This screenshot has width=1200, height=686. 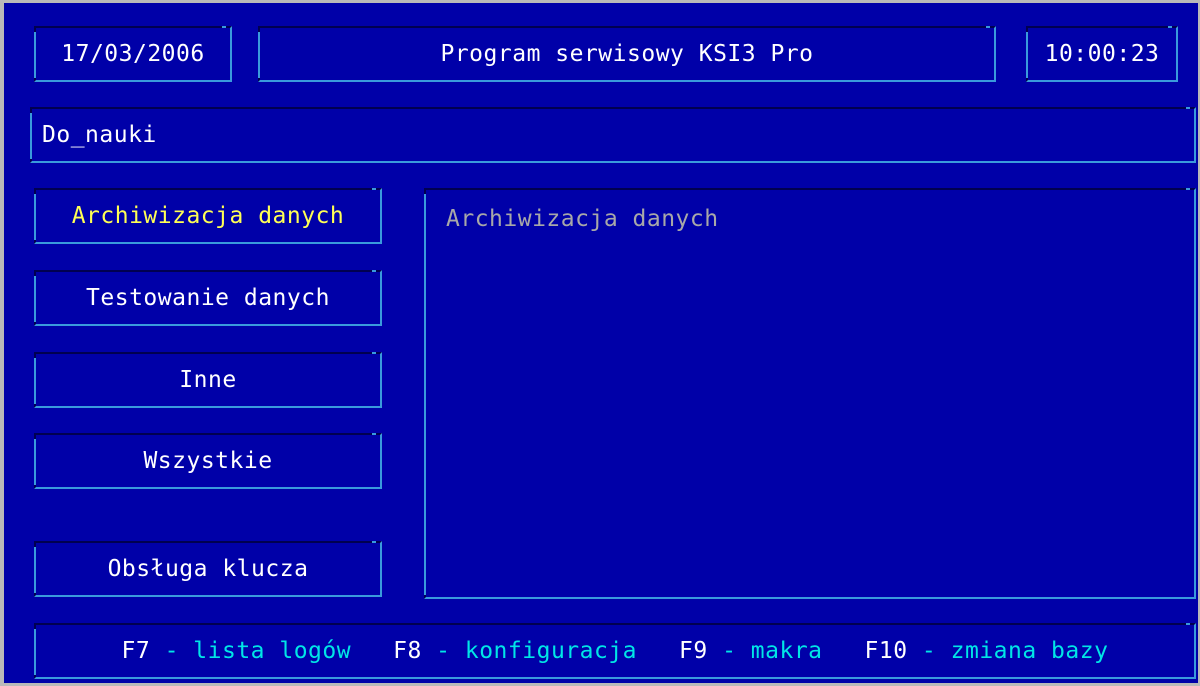 I want to click on menu-button-wszystkie: Wszystkie, so click(x=208, y=461).